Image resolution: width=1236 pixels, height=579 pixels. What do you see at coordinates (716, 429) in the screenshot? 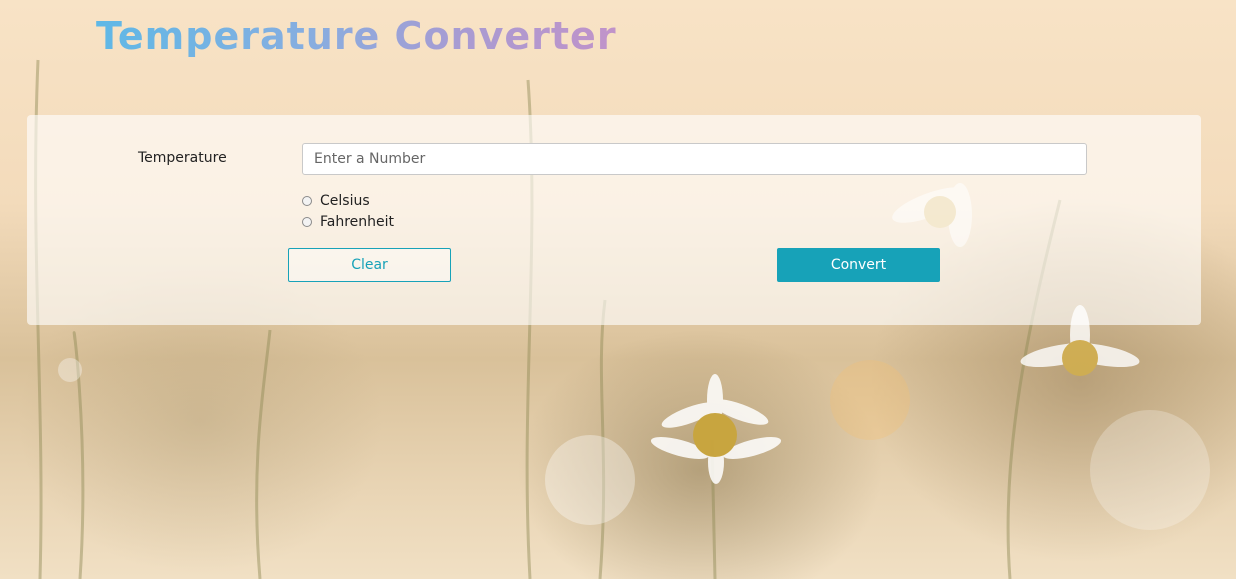
I see `daisy-flower` at bounding box center [716, 429].